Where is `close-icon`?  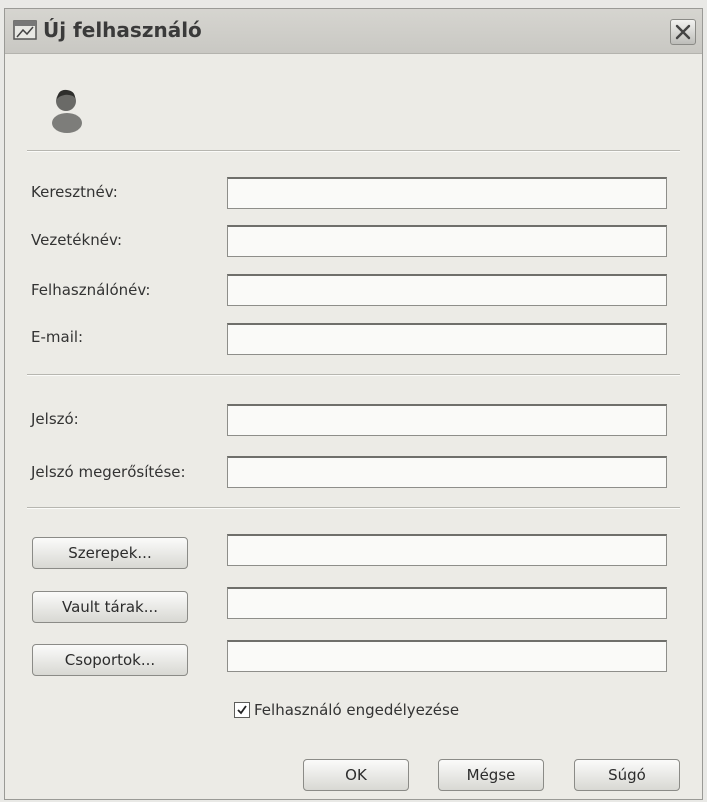 close-icon is located at coordinates (683, 32).